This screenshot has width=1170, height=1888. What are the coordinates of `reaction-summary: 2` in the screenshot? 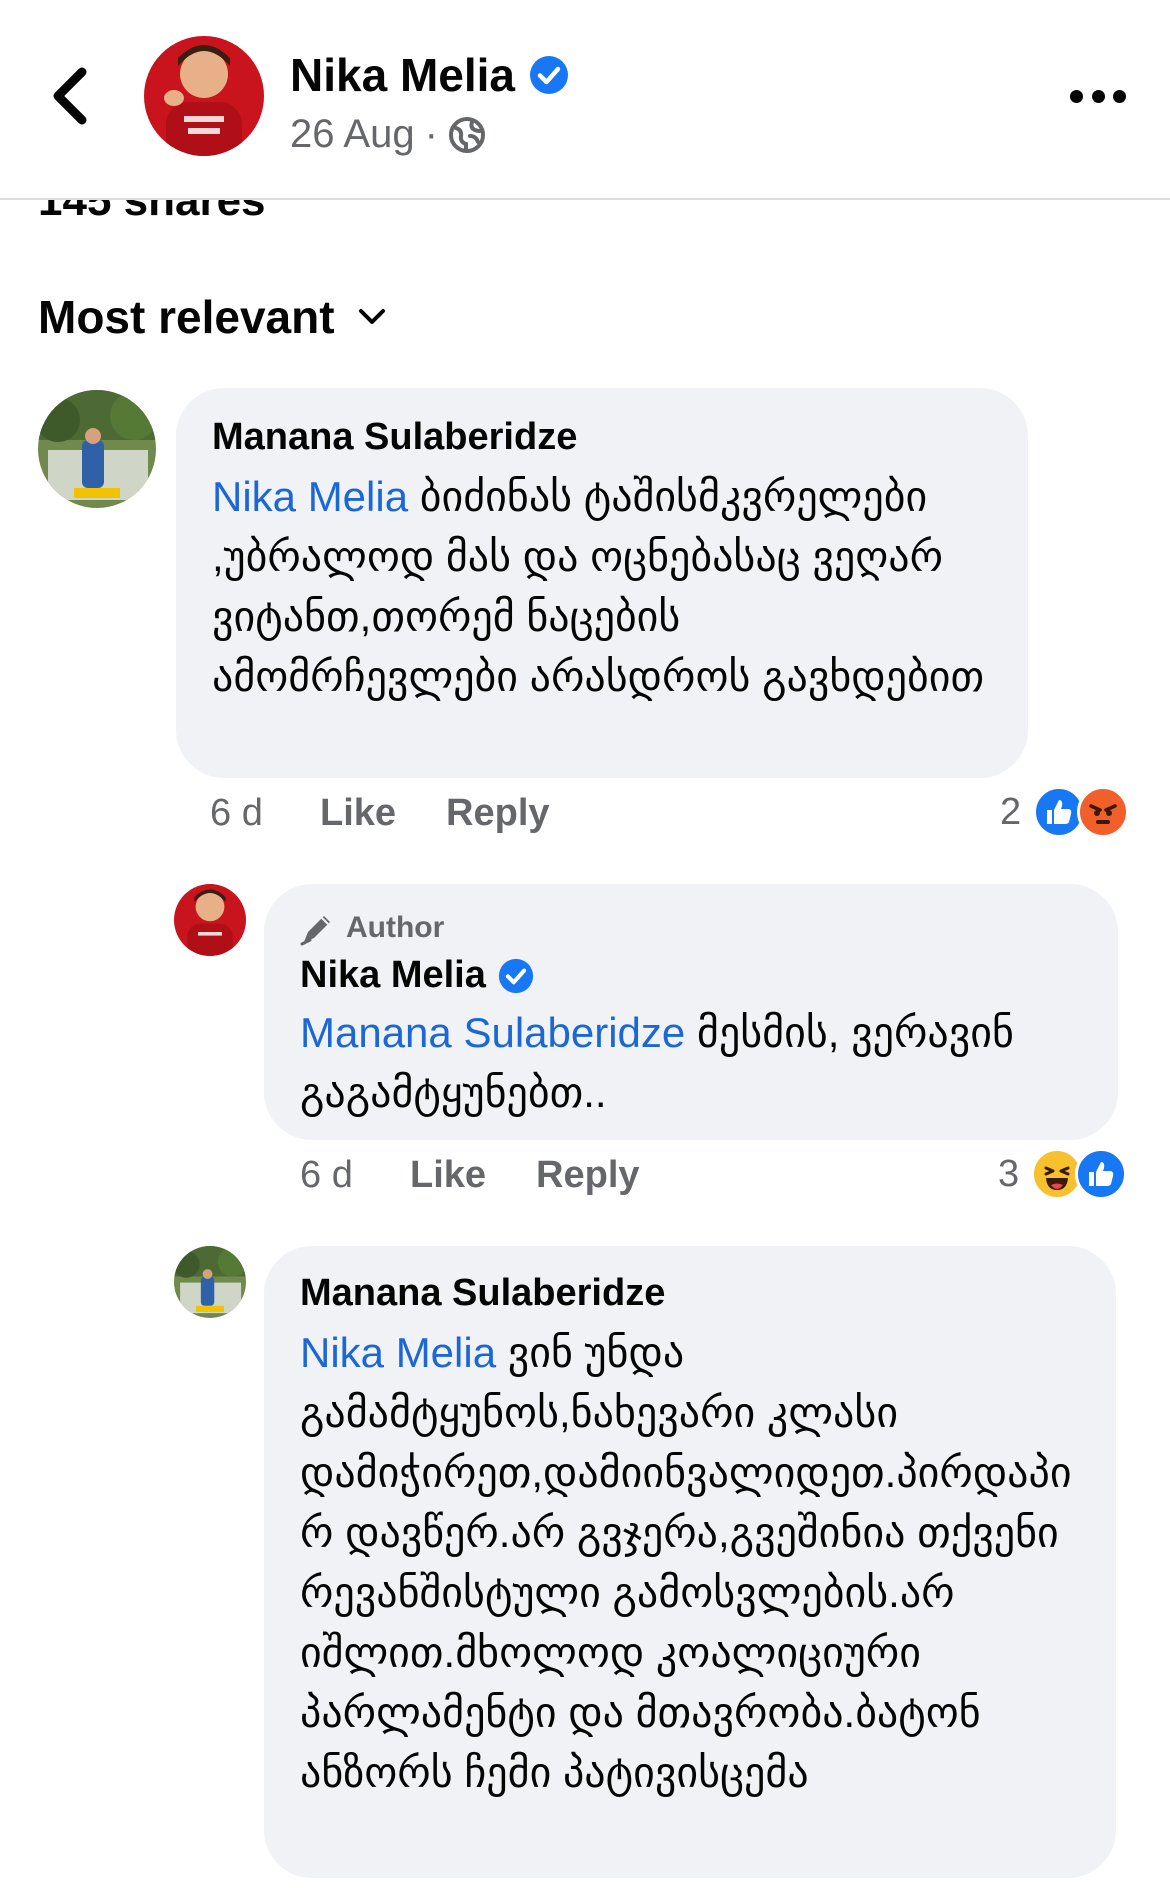 It's located at (1065, 812).